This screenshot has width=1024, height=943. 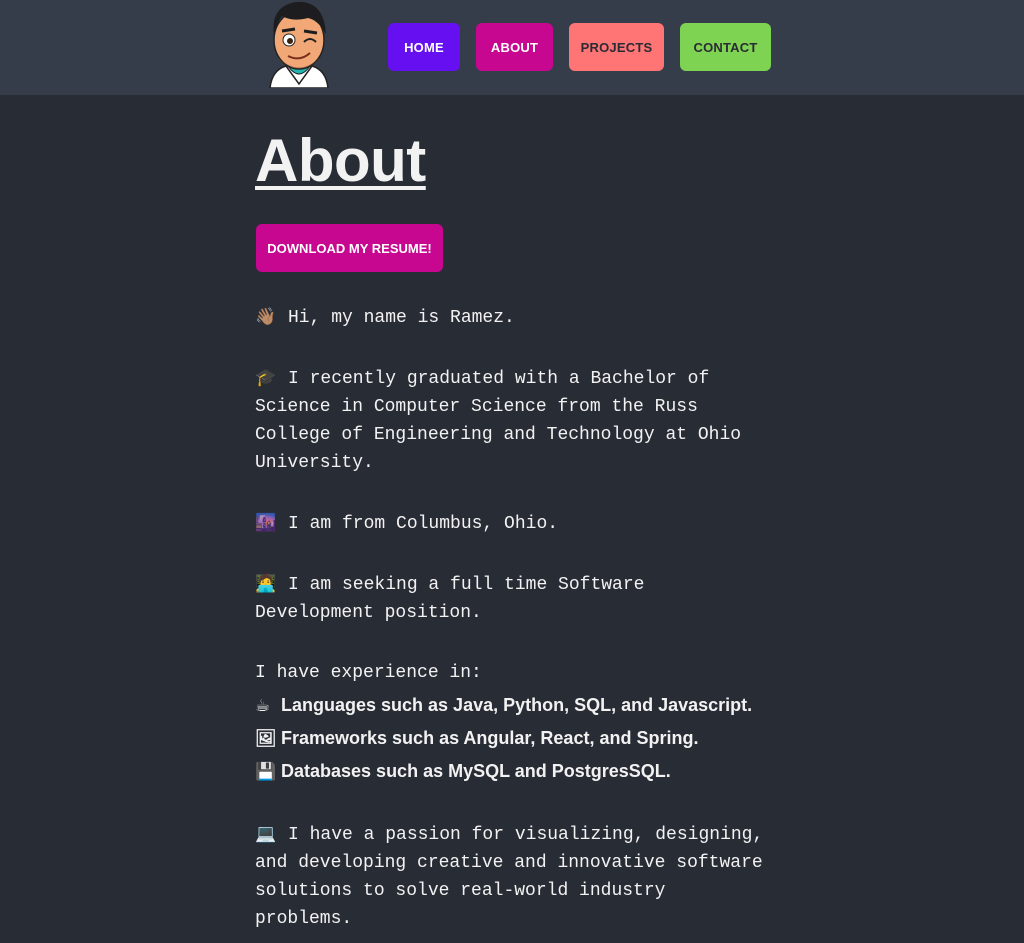 What do you see at coordinates (725, 47) in the screenshot?
I see `nav-contact-button: CONTACT` at bounding box center [725, 47].